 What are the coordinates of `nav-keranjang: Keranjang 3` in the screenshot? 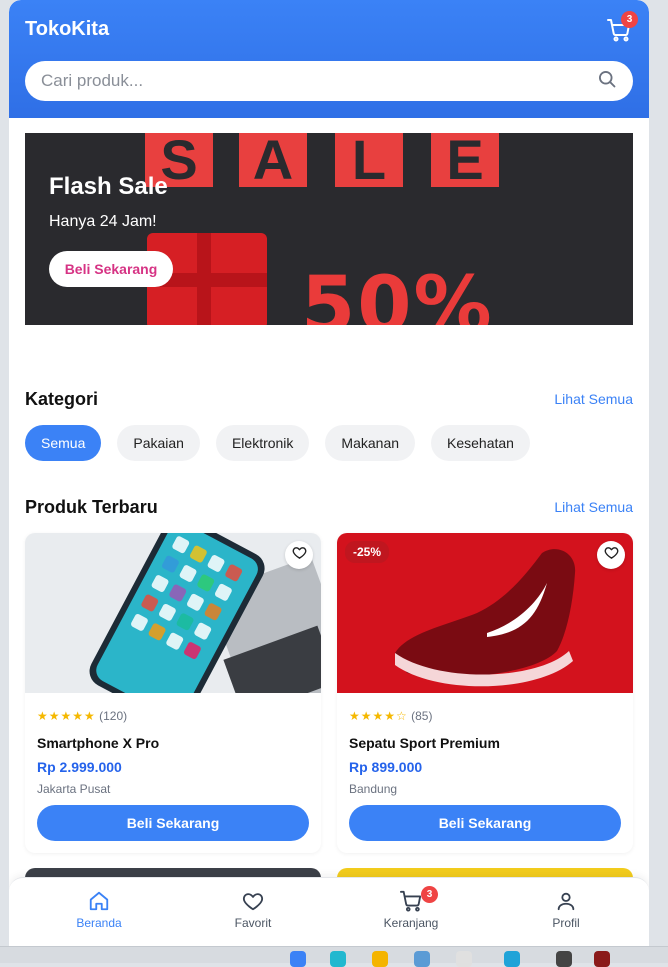 It's located at (411, 908).